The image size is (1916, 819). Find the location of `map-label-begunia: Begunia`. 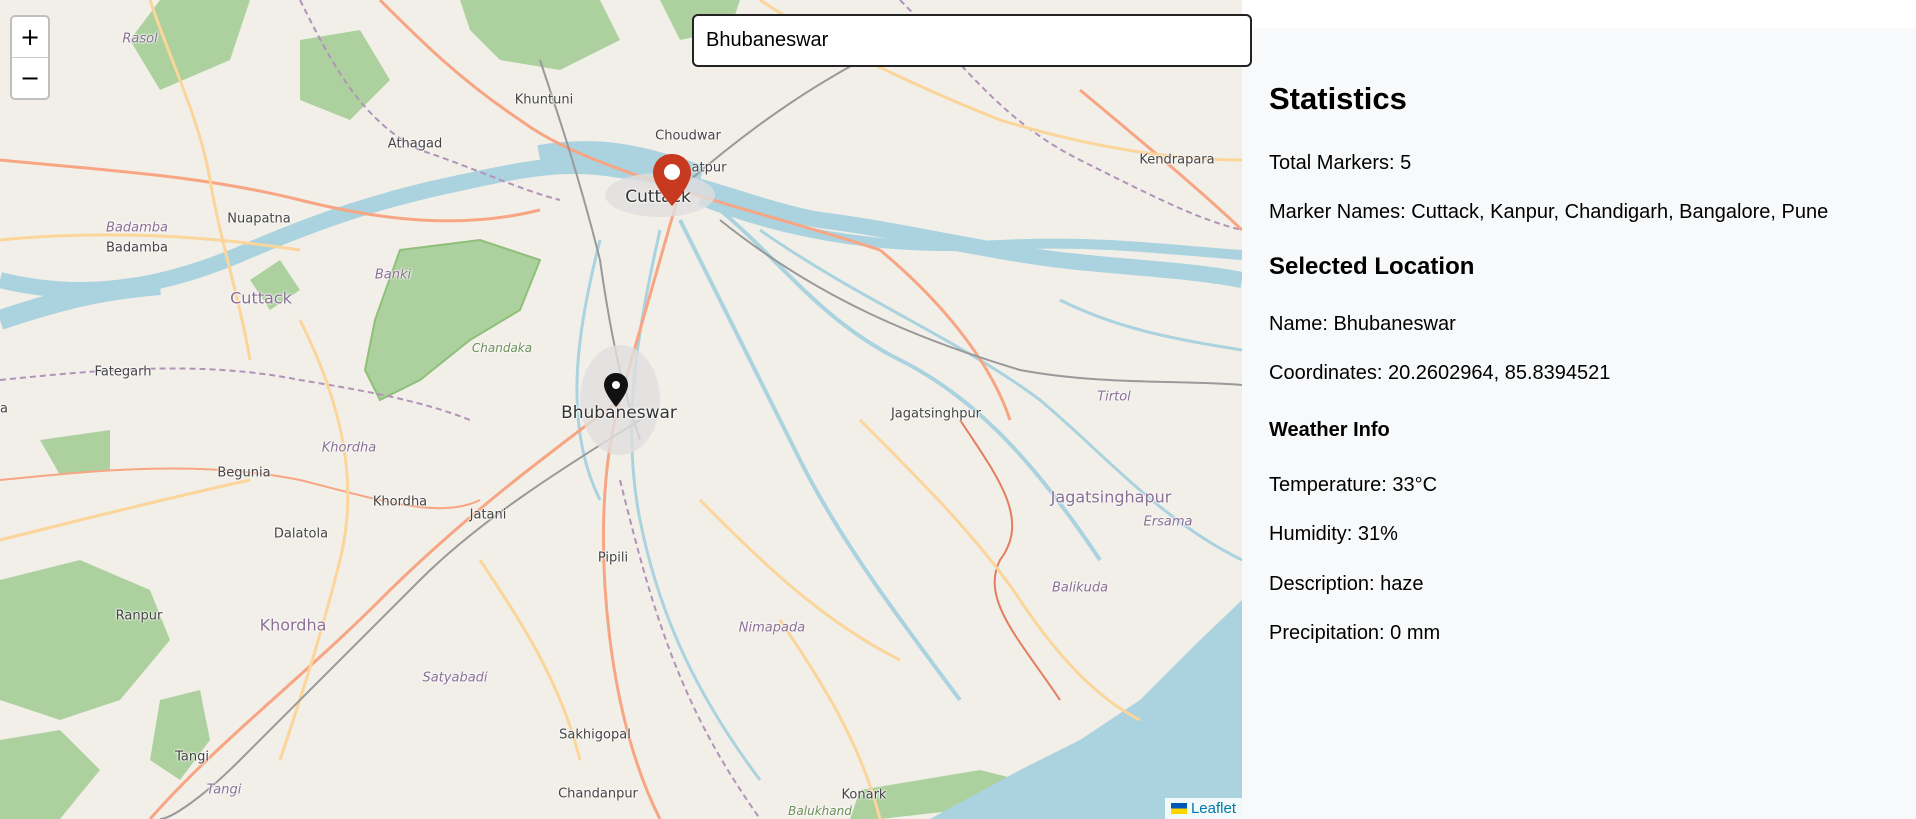

map-label-begunia: Begunia is located at coordinates (244, 473).